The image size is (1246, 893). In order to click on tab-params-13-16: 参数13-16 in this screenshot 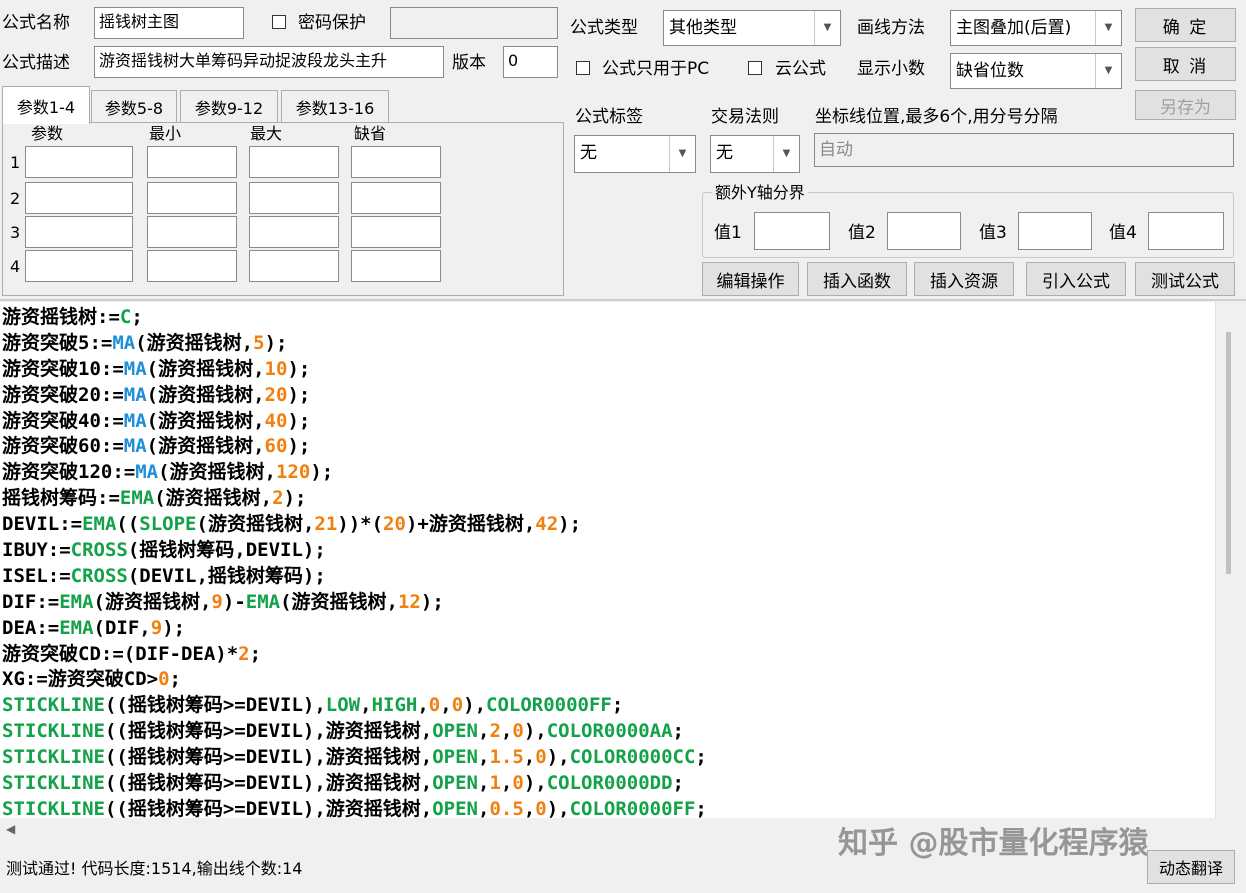, I will do `click(335, 106)`.